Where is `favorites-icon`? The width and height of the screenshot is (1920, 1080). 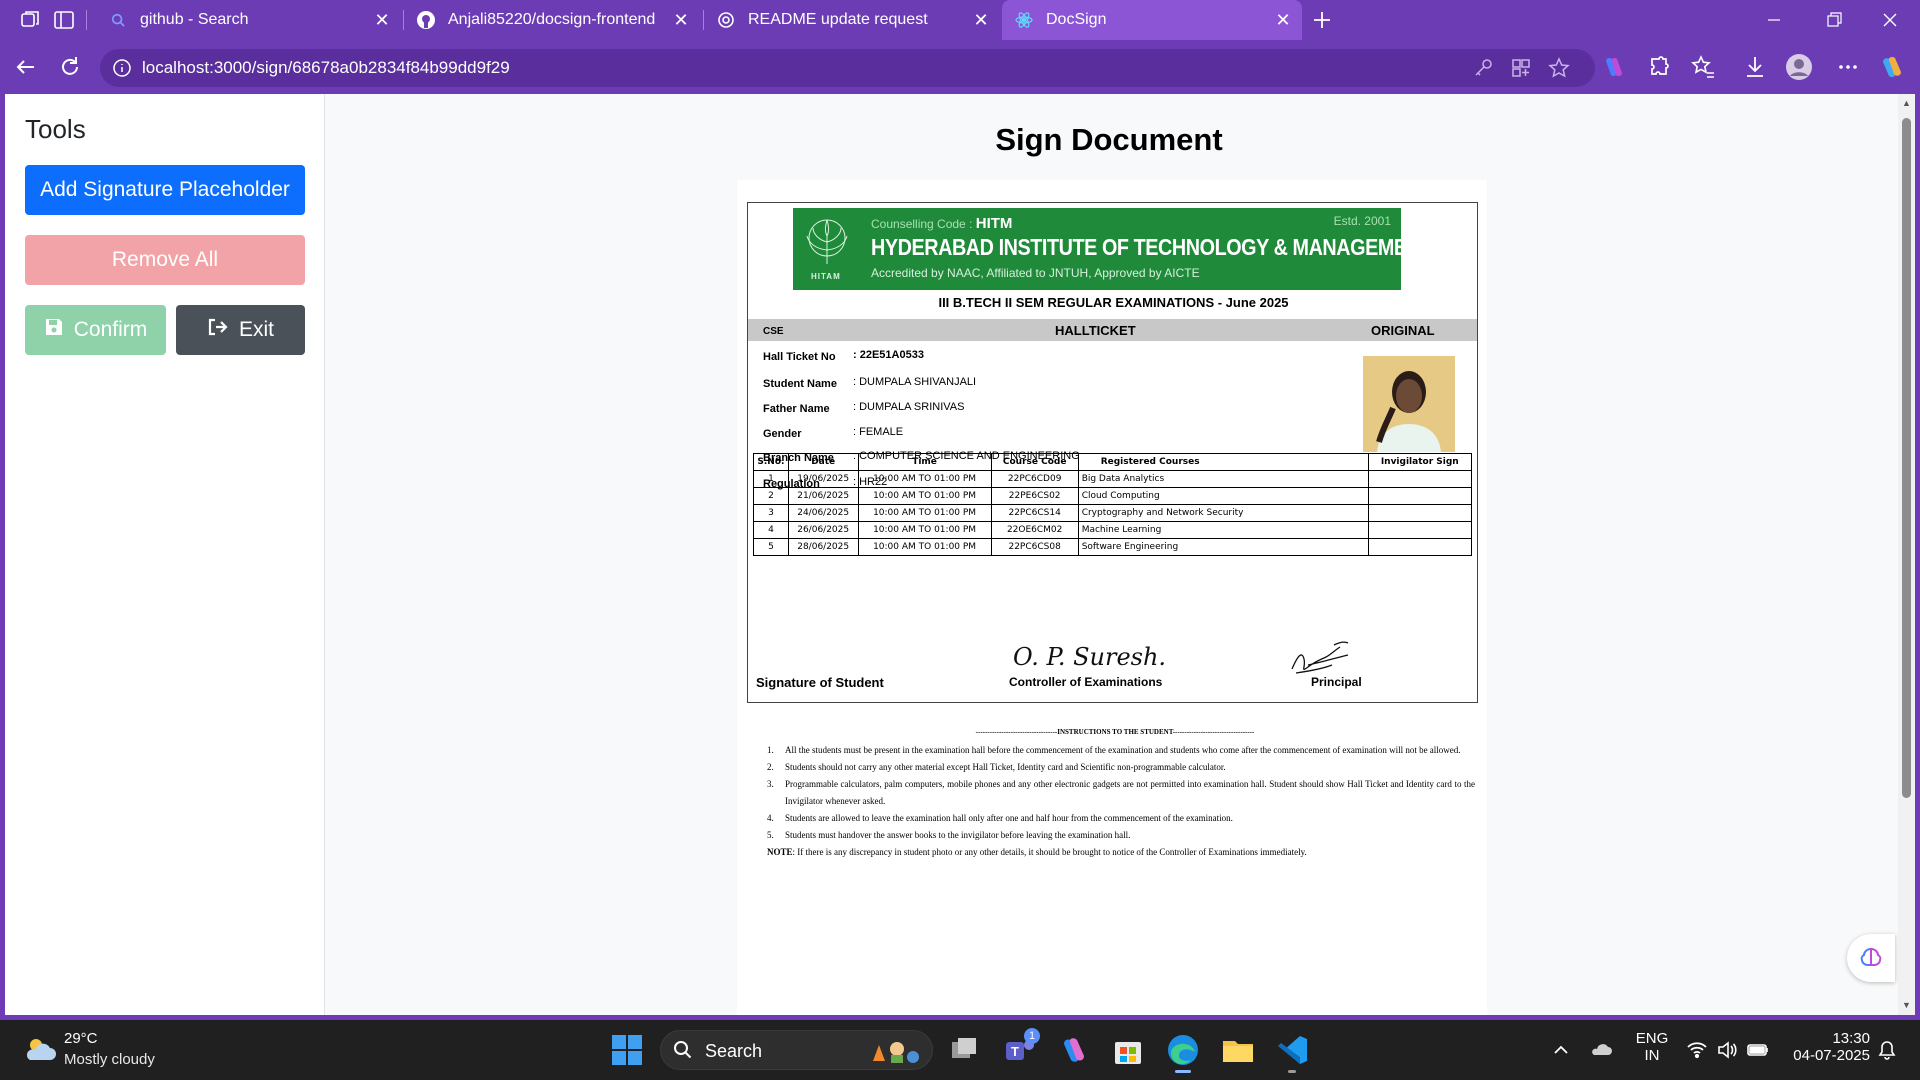
favorites-icon is located at coordinates (1703, 67).